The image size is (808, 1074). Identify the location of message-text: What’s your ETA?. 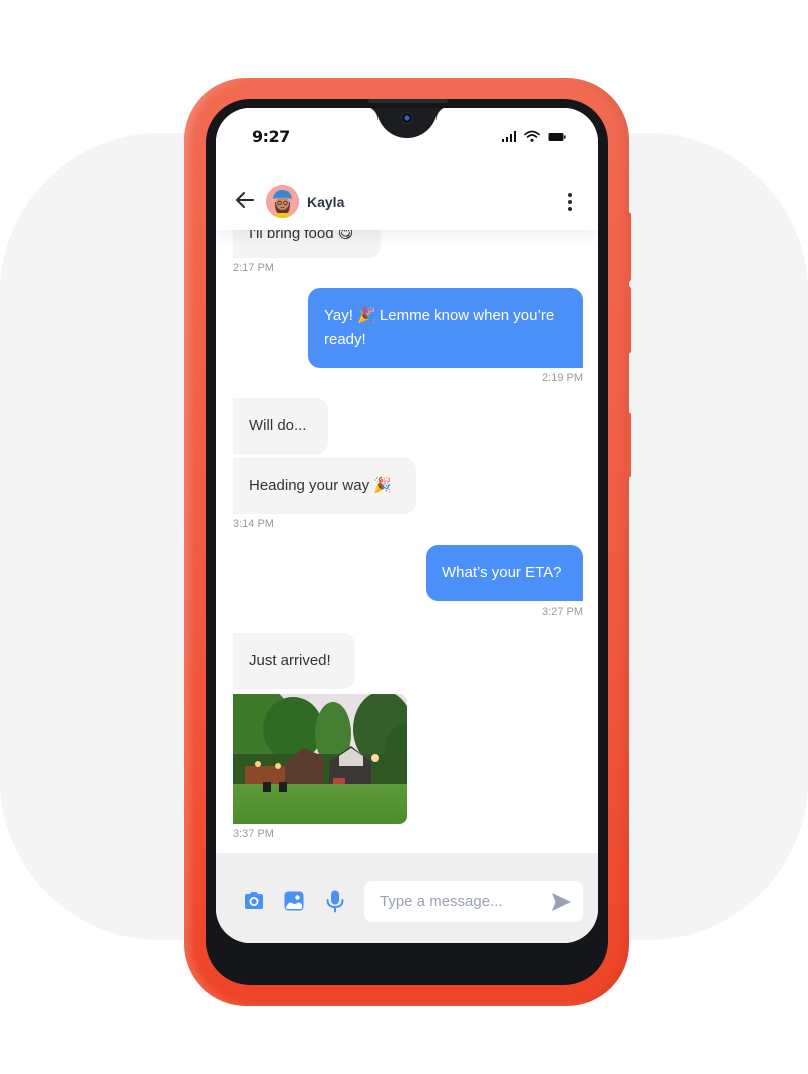
(502, 572).